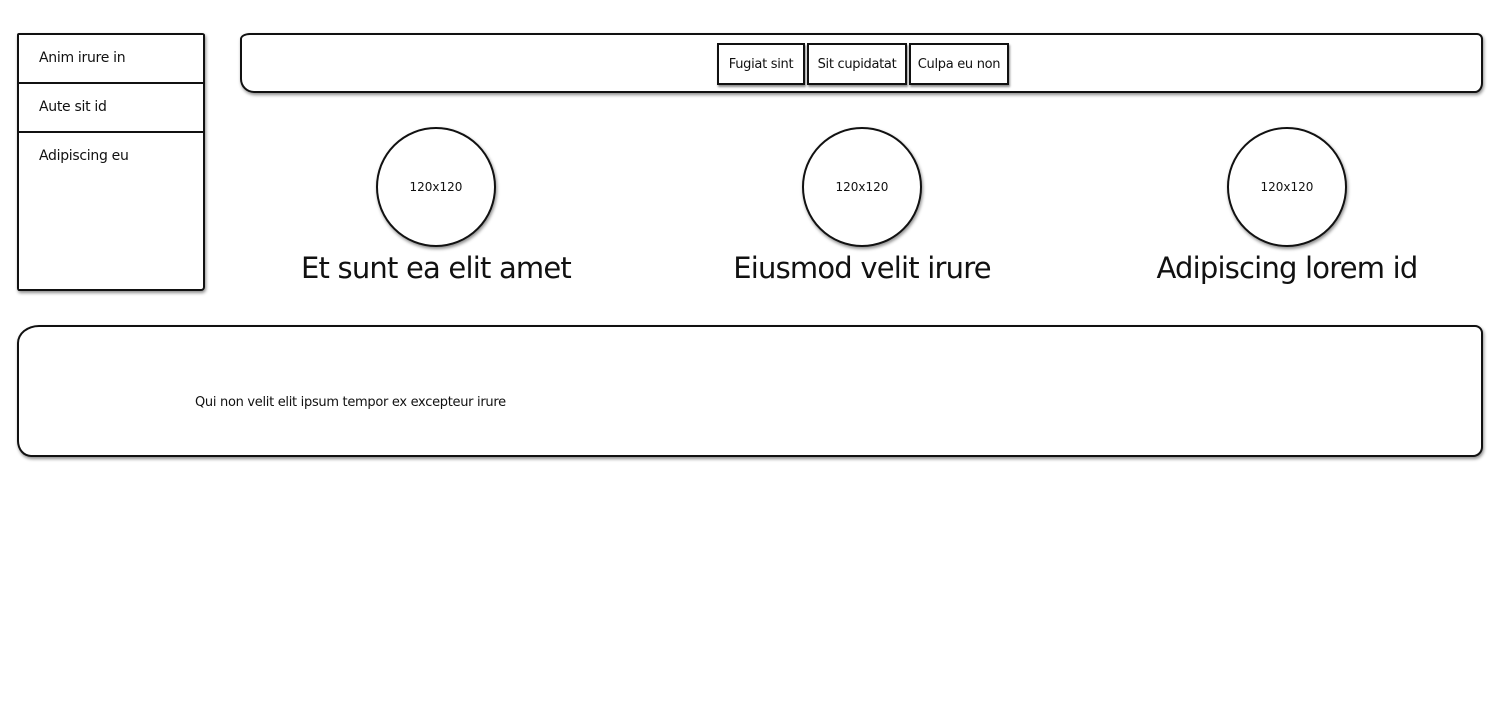 The width and height of the screenshot is (1500, 720). I want to click on card: 120x120 Eiusmod velit irure, so click(862, 206).